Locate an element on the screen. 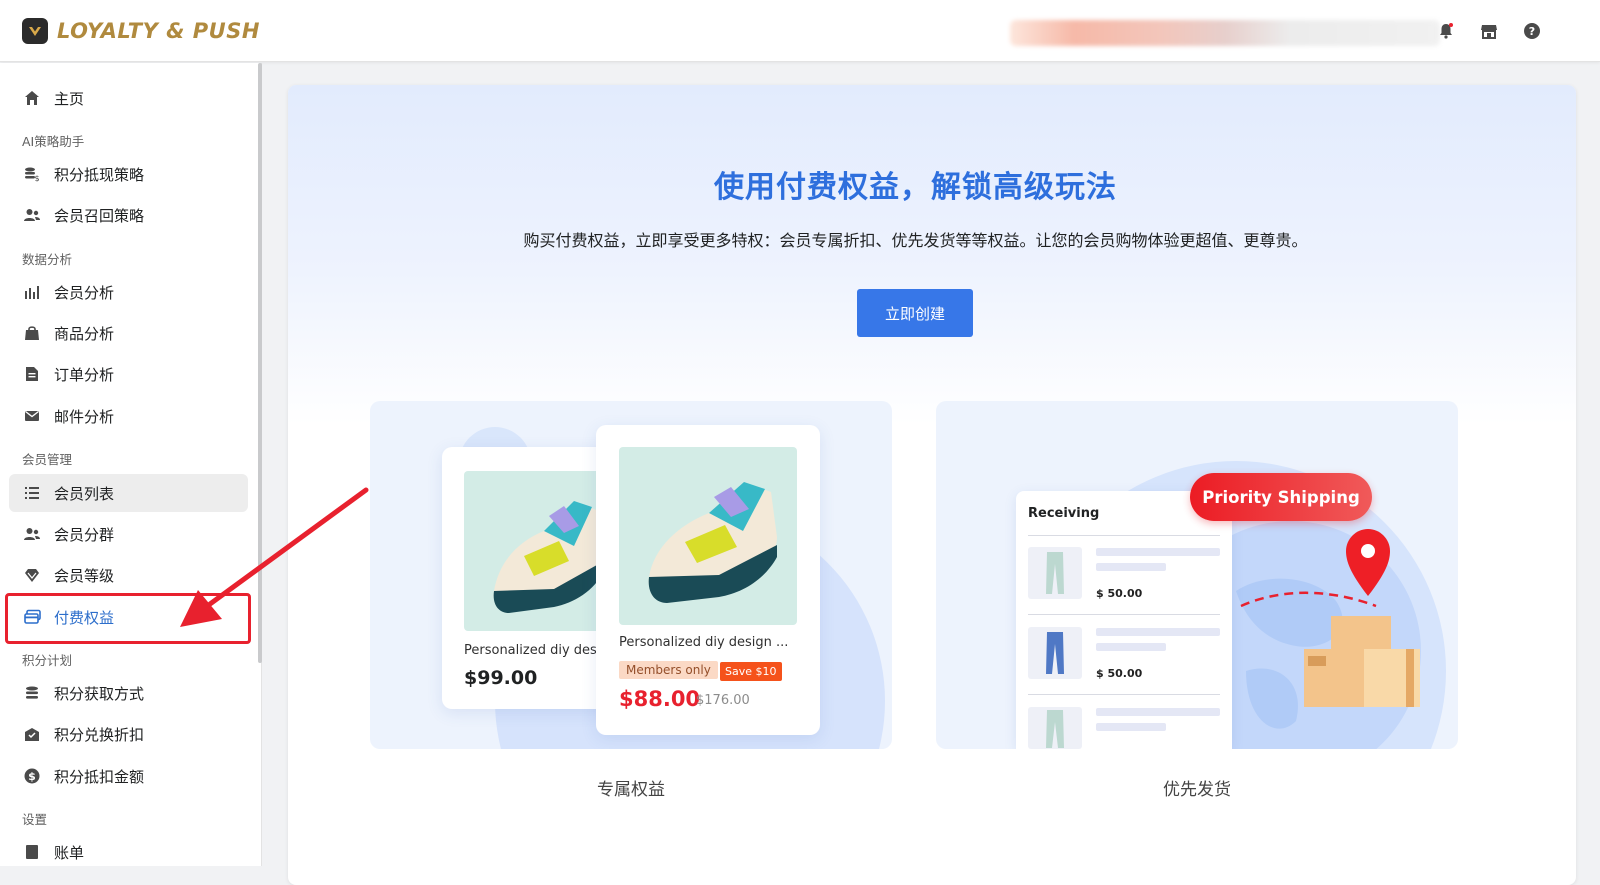 The width and height of the screenshot is (1600, 885). priority-shipping-caption: 优先发货 is located at coordinates (1197, 790).